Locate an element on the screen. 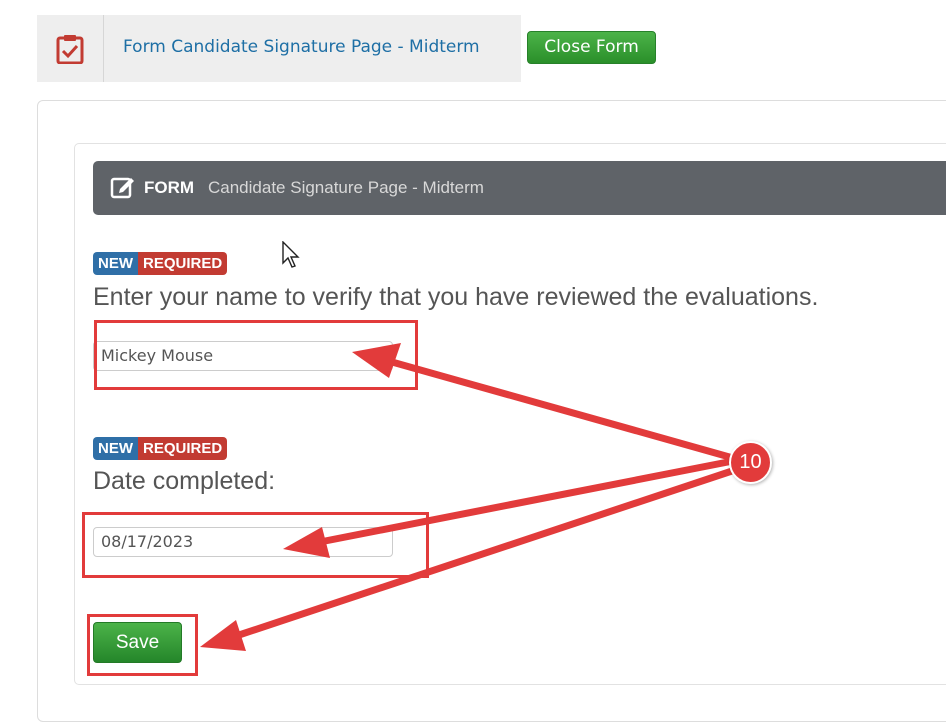 The height and width of the screenshot is (722, 946). form-header-bar: Form Candidate Signature Page - Midterm is located at coordinates (279, 48).